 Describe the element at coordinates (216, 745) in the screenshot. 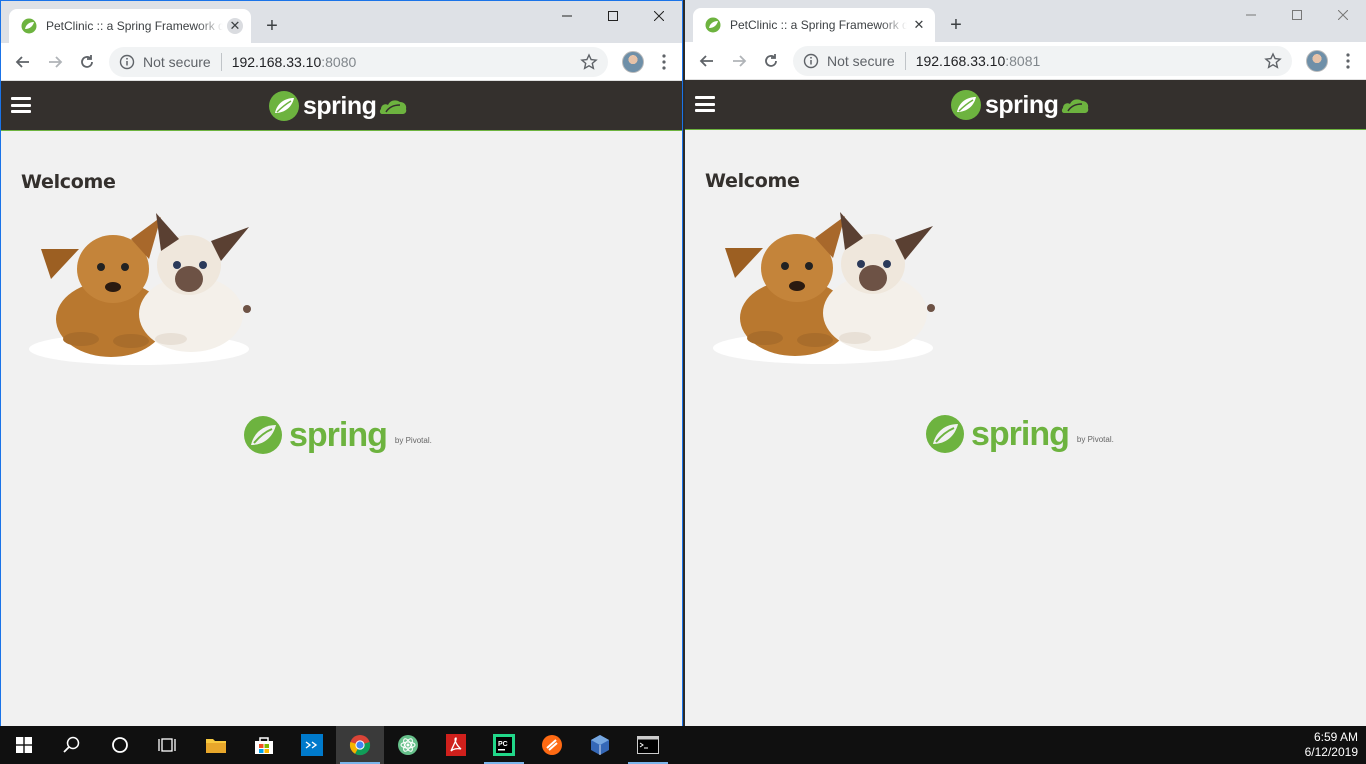

I see `file-explorer-icon` at that location.